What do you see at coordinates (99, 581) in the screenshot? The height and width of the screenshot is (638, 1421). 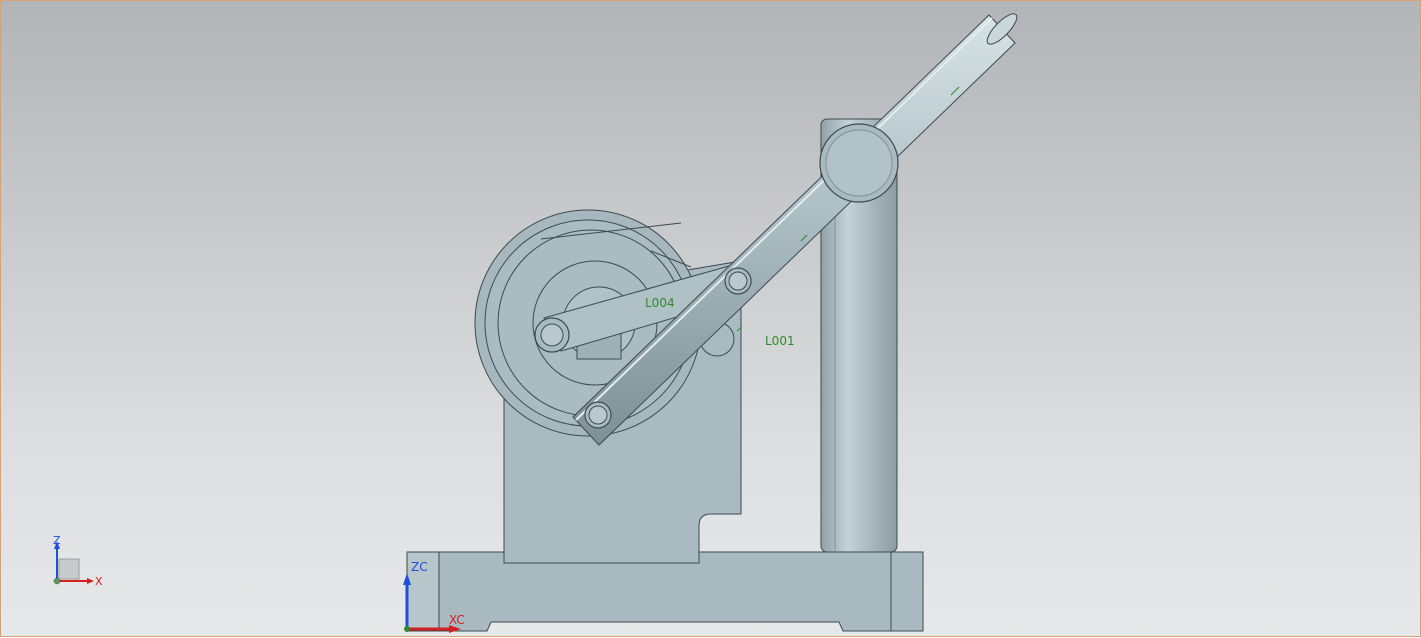 I see `view-triad-x-label: X` at bounding box center [99, 581].